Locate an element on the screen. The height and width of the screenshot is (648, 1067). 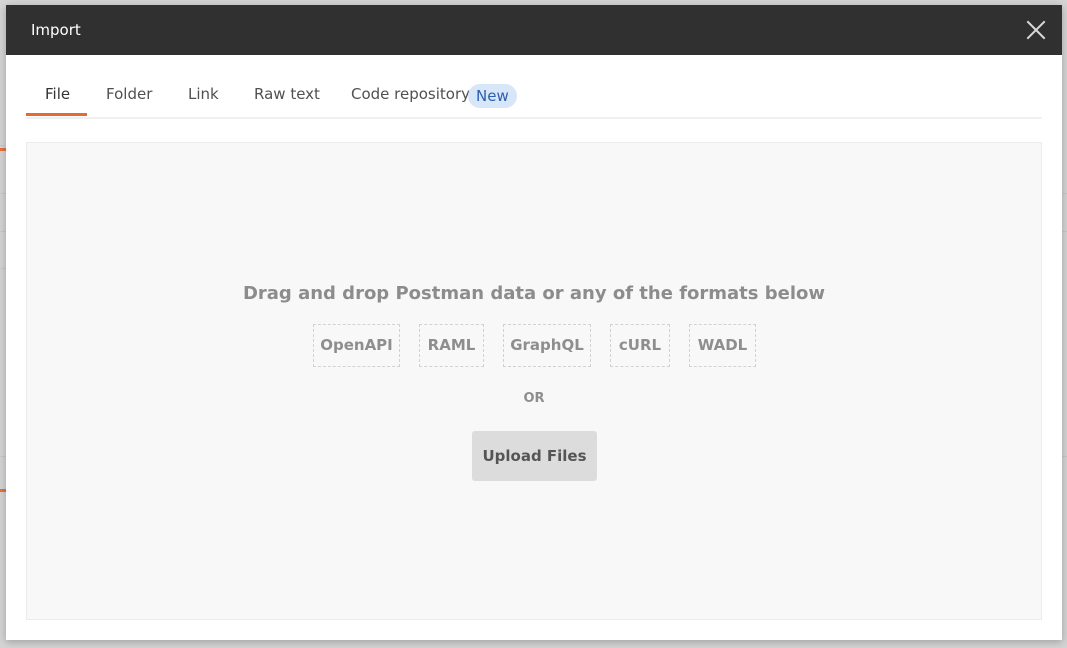
close-icon is located at coordinates (1036, 30).